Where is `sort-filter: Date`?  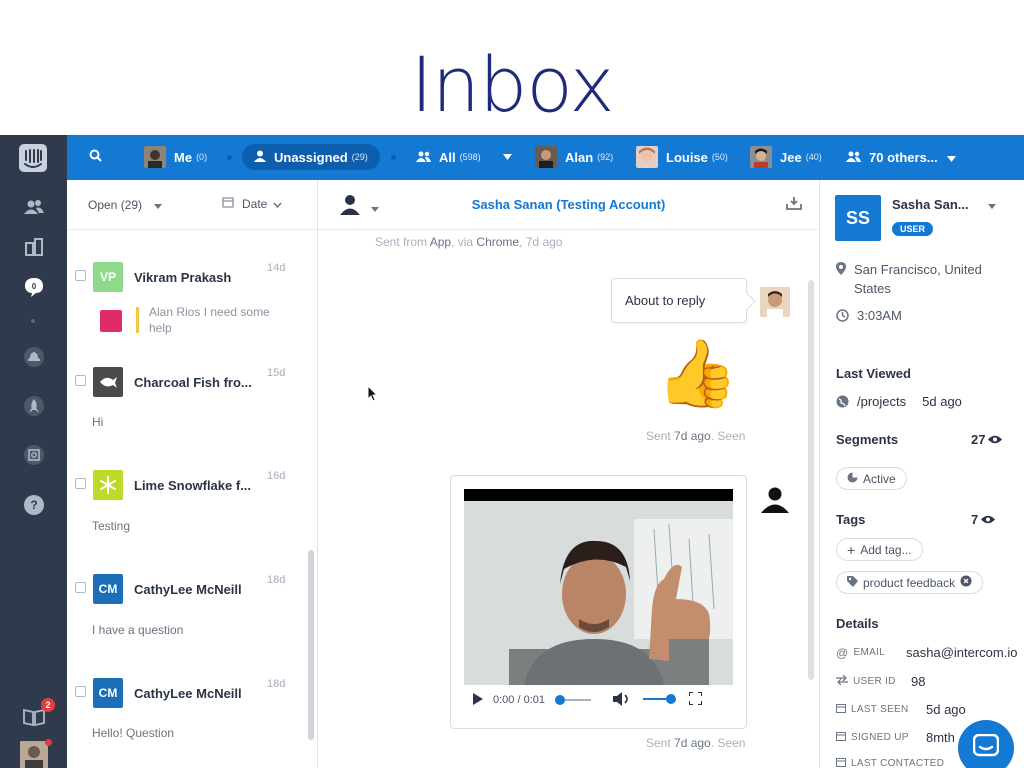
sort-filter: Date is located at coordinates (252, 203).